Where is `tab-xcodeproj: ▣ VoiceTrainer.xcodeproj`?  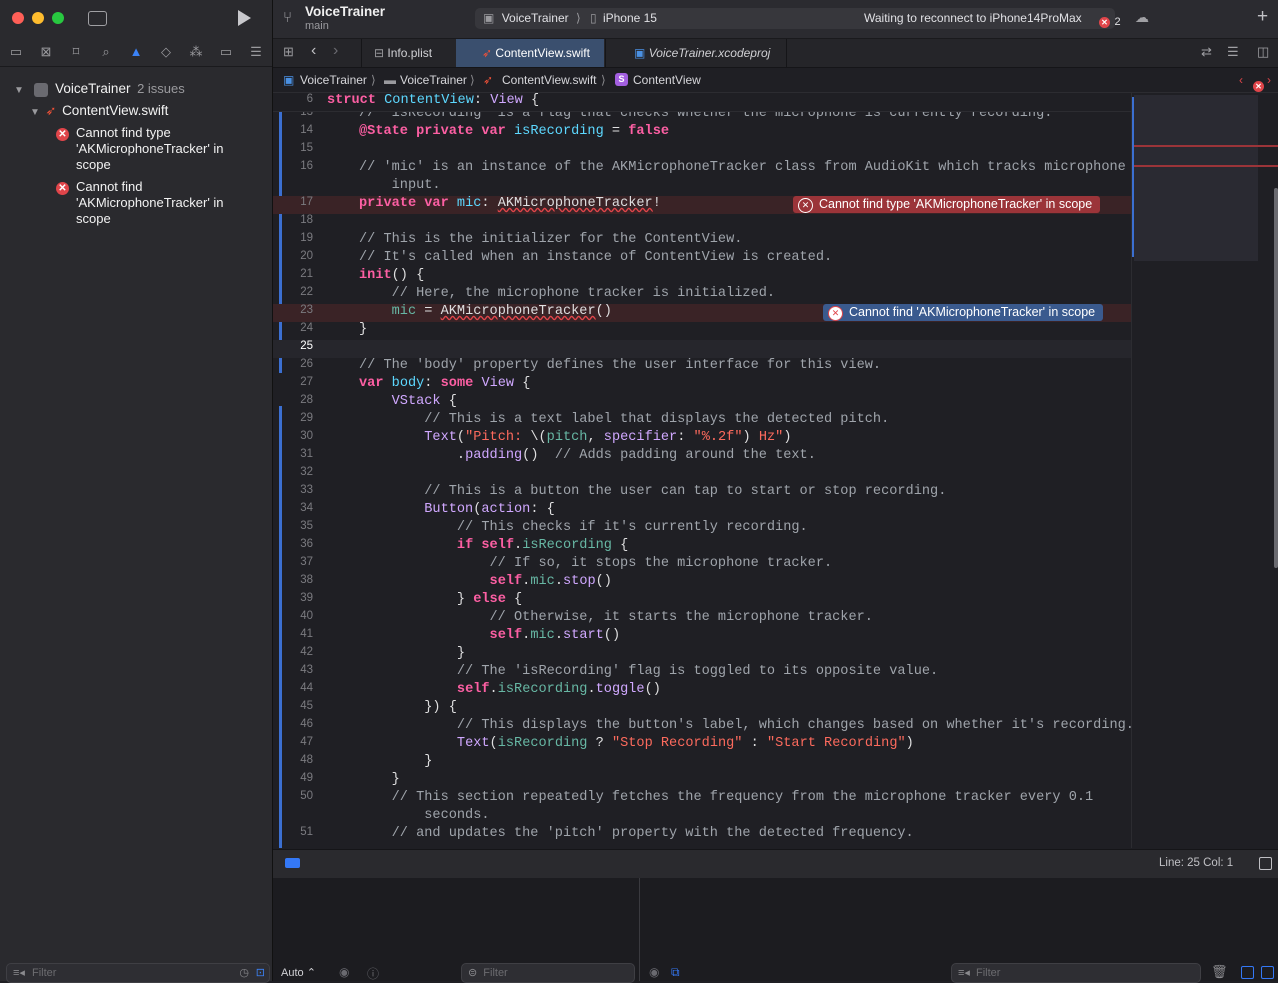 tab-xcodeproj: ▣ VoiceTrainer.xcodeproj is located at coordinates (696, 53).